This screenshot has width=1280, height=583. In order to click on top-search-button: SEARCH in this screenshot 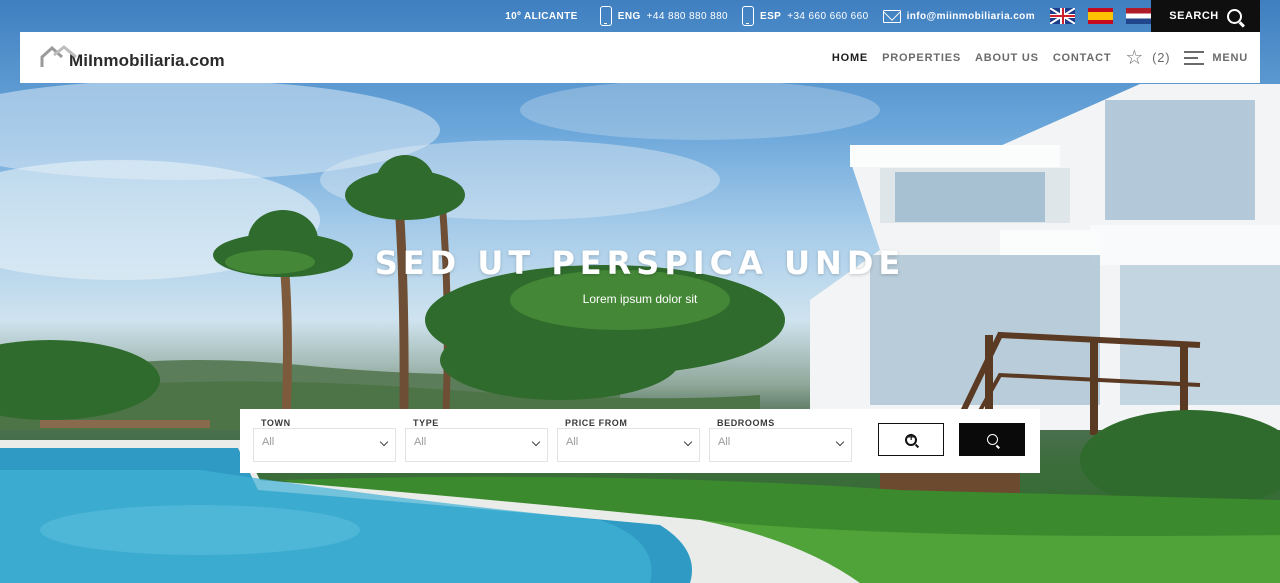, I will do `click(1205, 16)`.